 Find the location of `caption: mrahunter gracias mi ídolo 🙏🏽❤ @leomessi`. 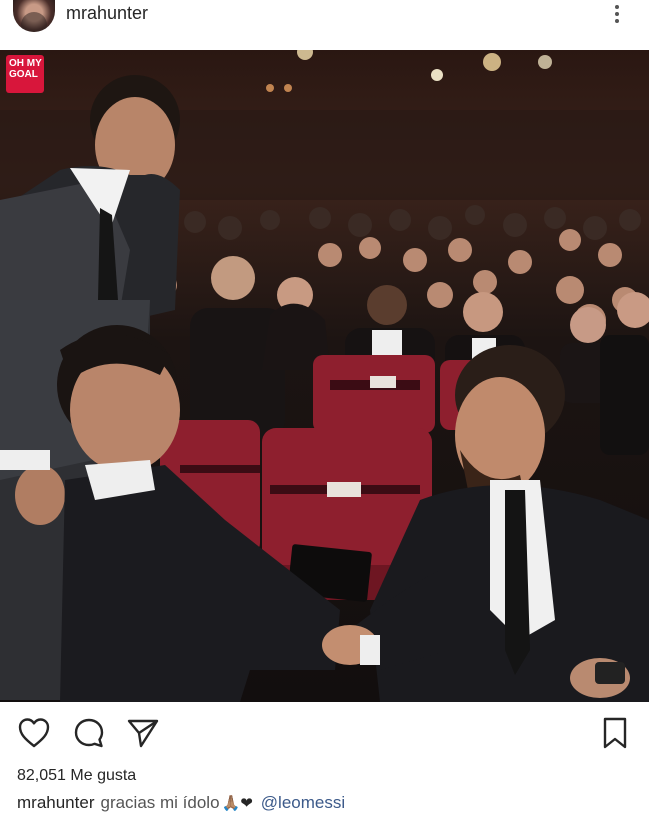

caption: mrahunter gracias mi ídolo 🙏🏽❤ @leomessi is located at coordinates (181, 803).